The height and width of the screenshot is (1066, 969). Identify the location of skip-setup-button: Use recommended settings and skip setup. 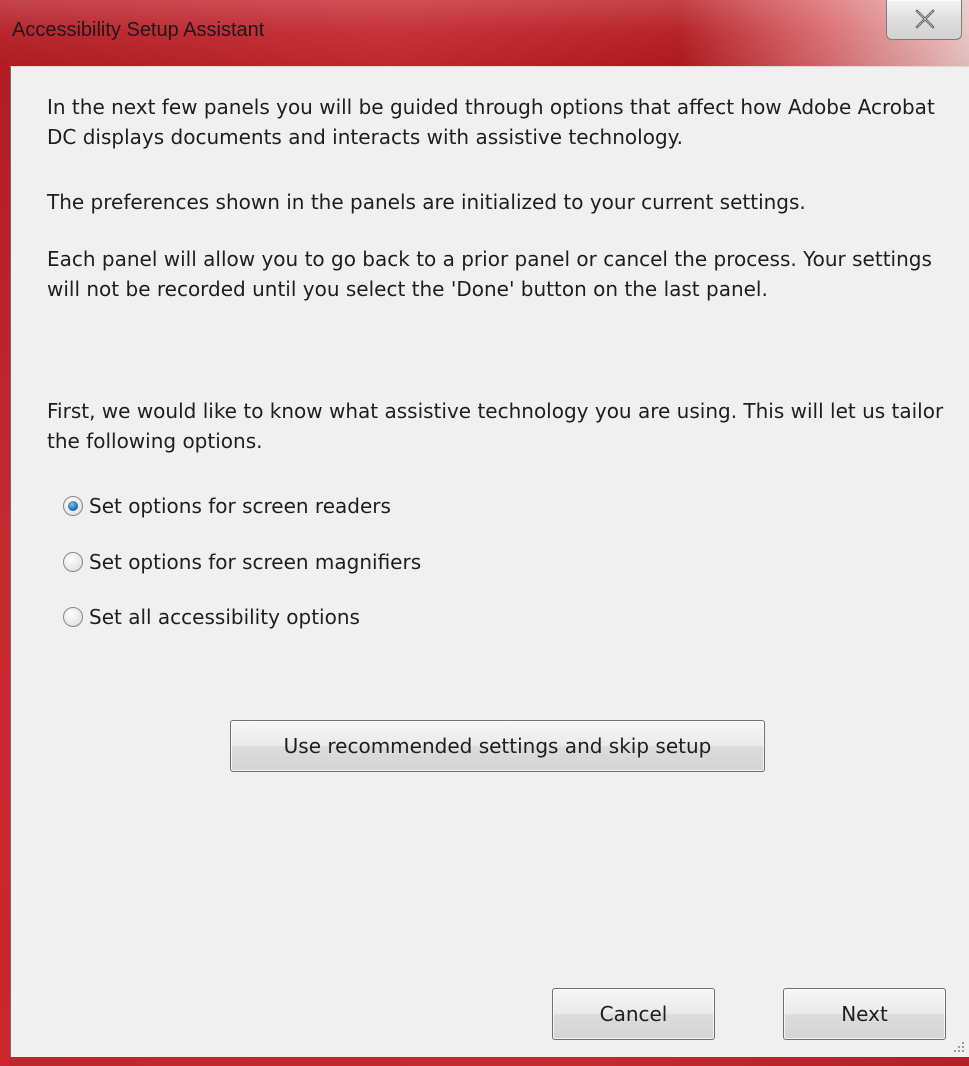
(497, 746).